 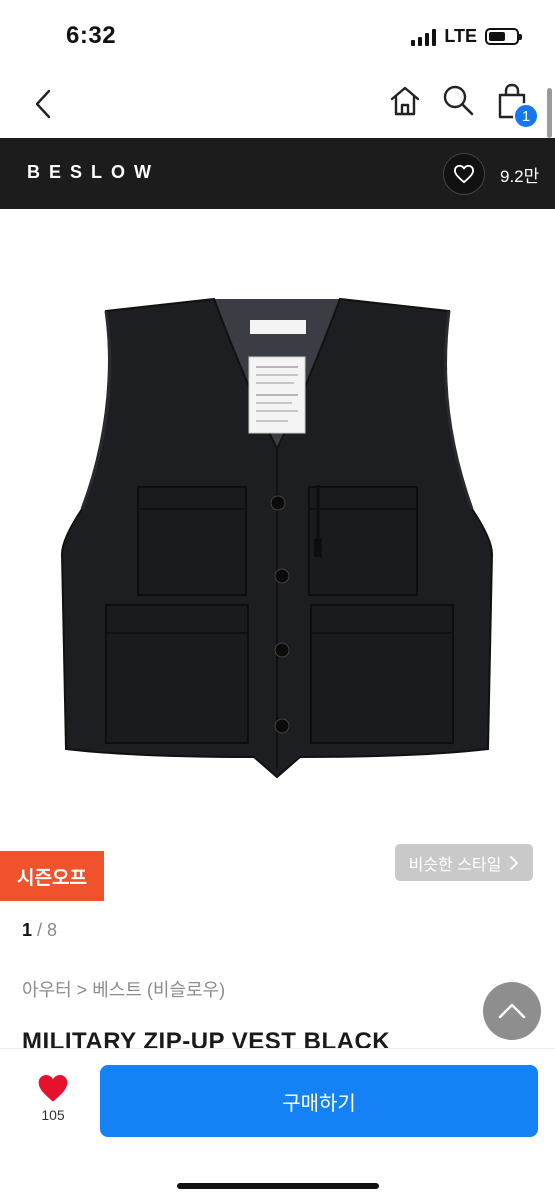 What do you see at coordinates (91, 35) in the screenshot?
I see `status-time: 6:32` at bounding box center [91, 35].